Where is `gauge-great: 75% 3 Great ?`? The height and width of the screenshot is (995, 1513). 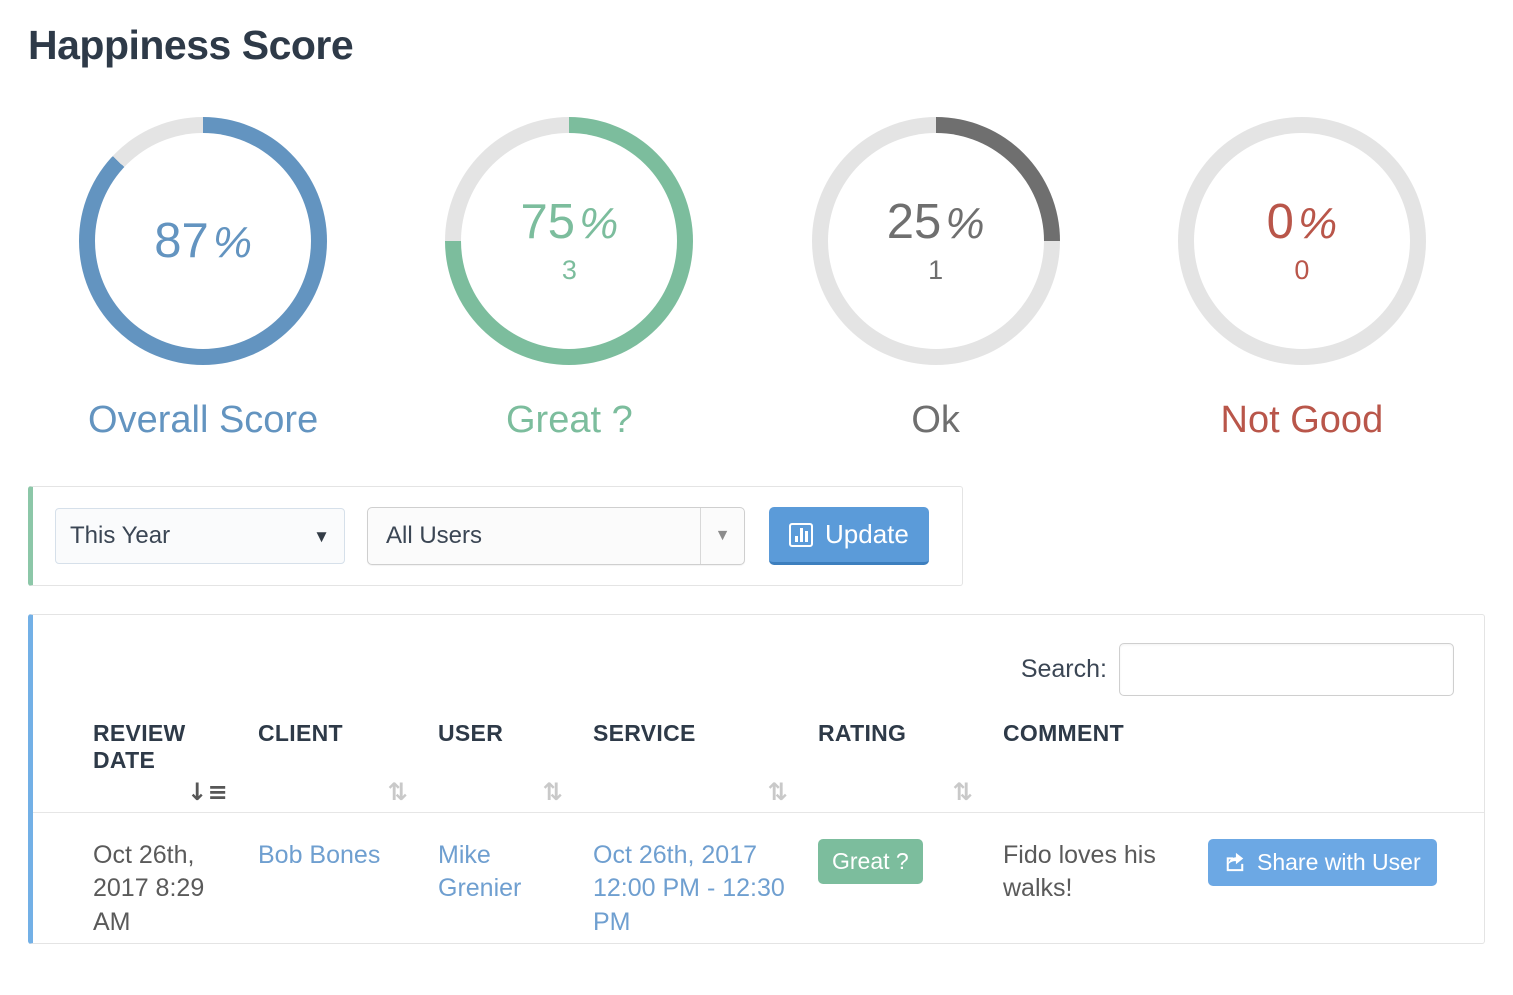
gauge-great: 75% 3 Great ? is located at coordinates (569, 278).